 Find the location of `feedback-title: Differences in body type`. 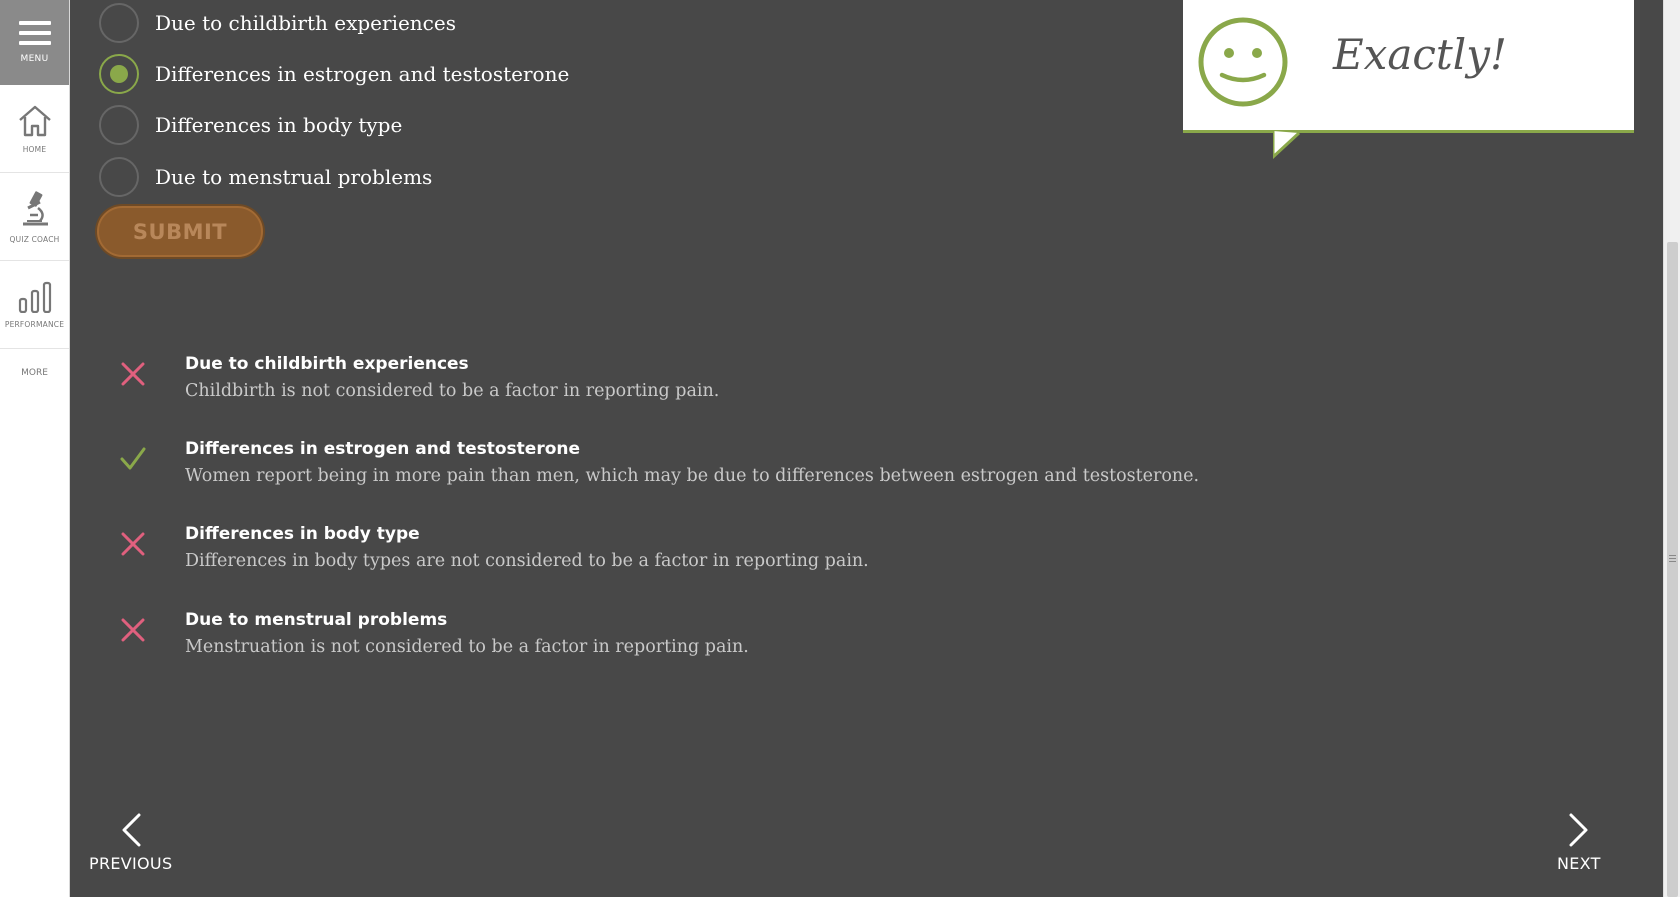

feedback-title: Differences in body type is located at coordinates (302, 534).